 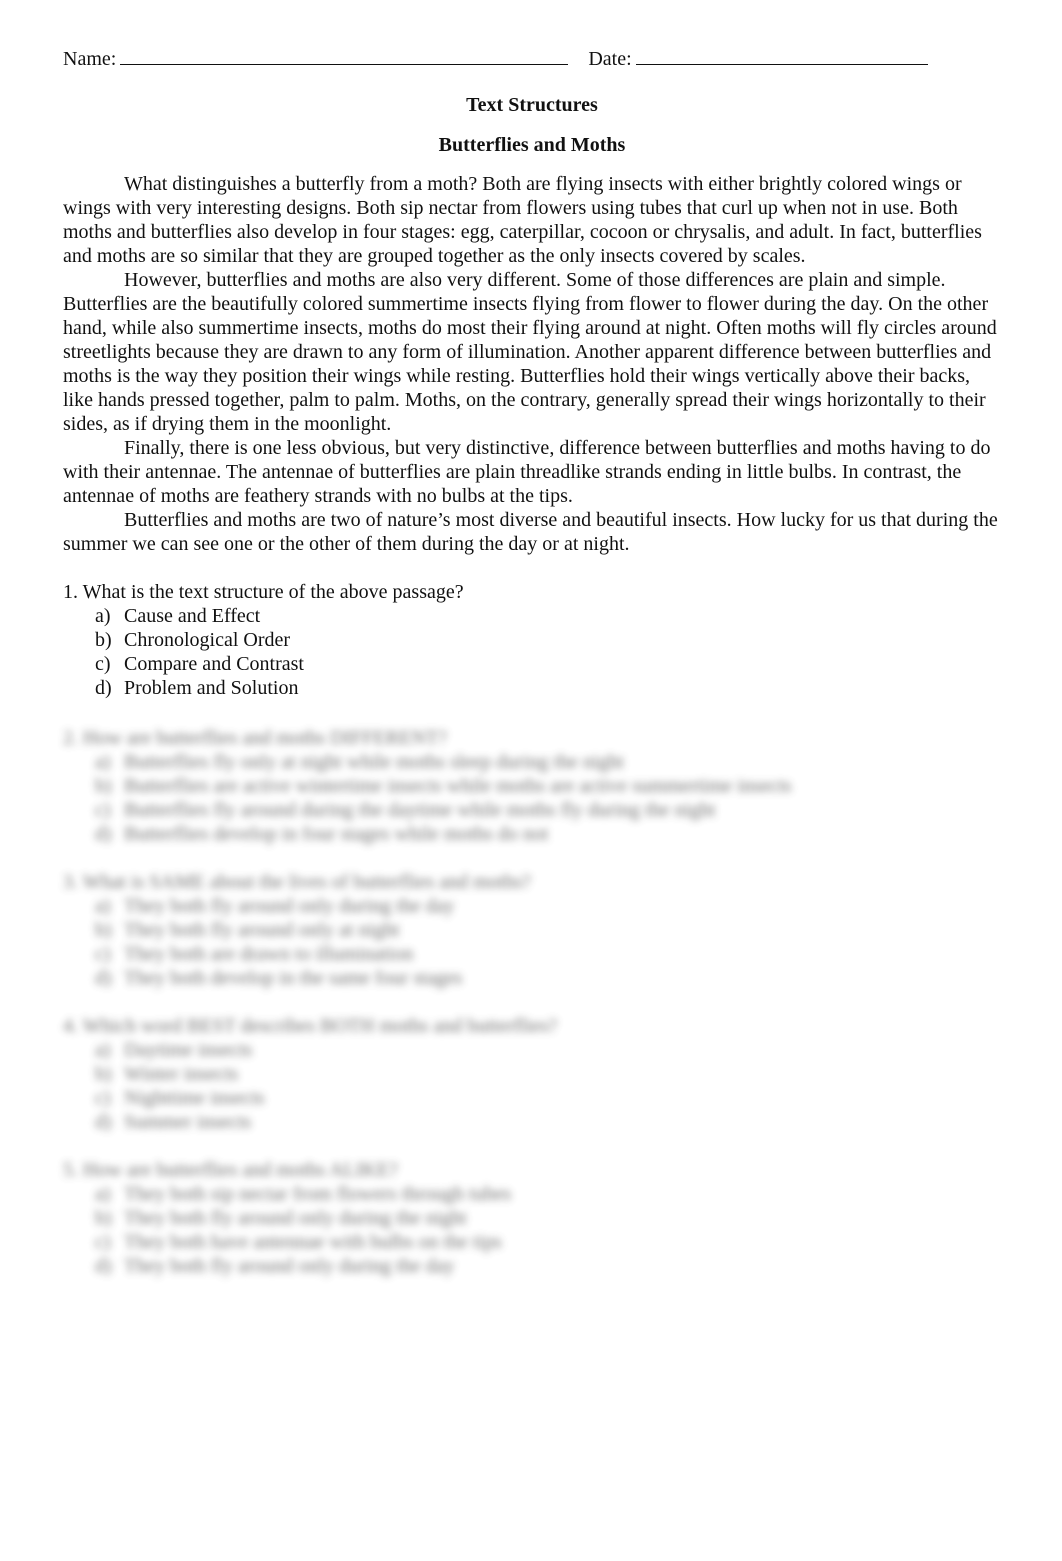 I want to click on option-text: Problem and Solution, so click(x=211, y=688).